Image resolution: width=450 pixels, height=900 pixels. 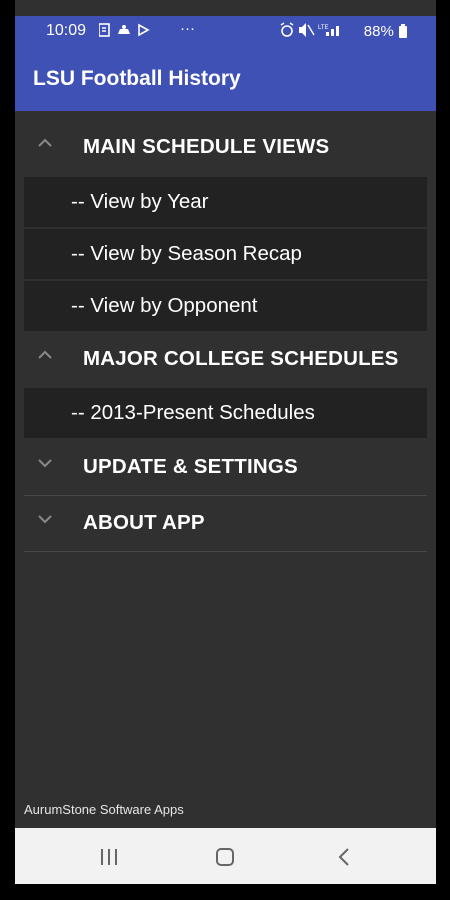 What do you see at coordinates (345, 857) in the screenshot?
I see `back-icon` at bounding box center [345, 857].